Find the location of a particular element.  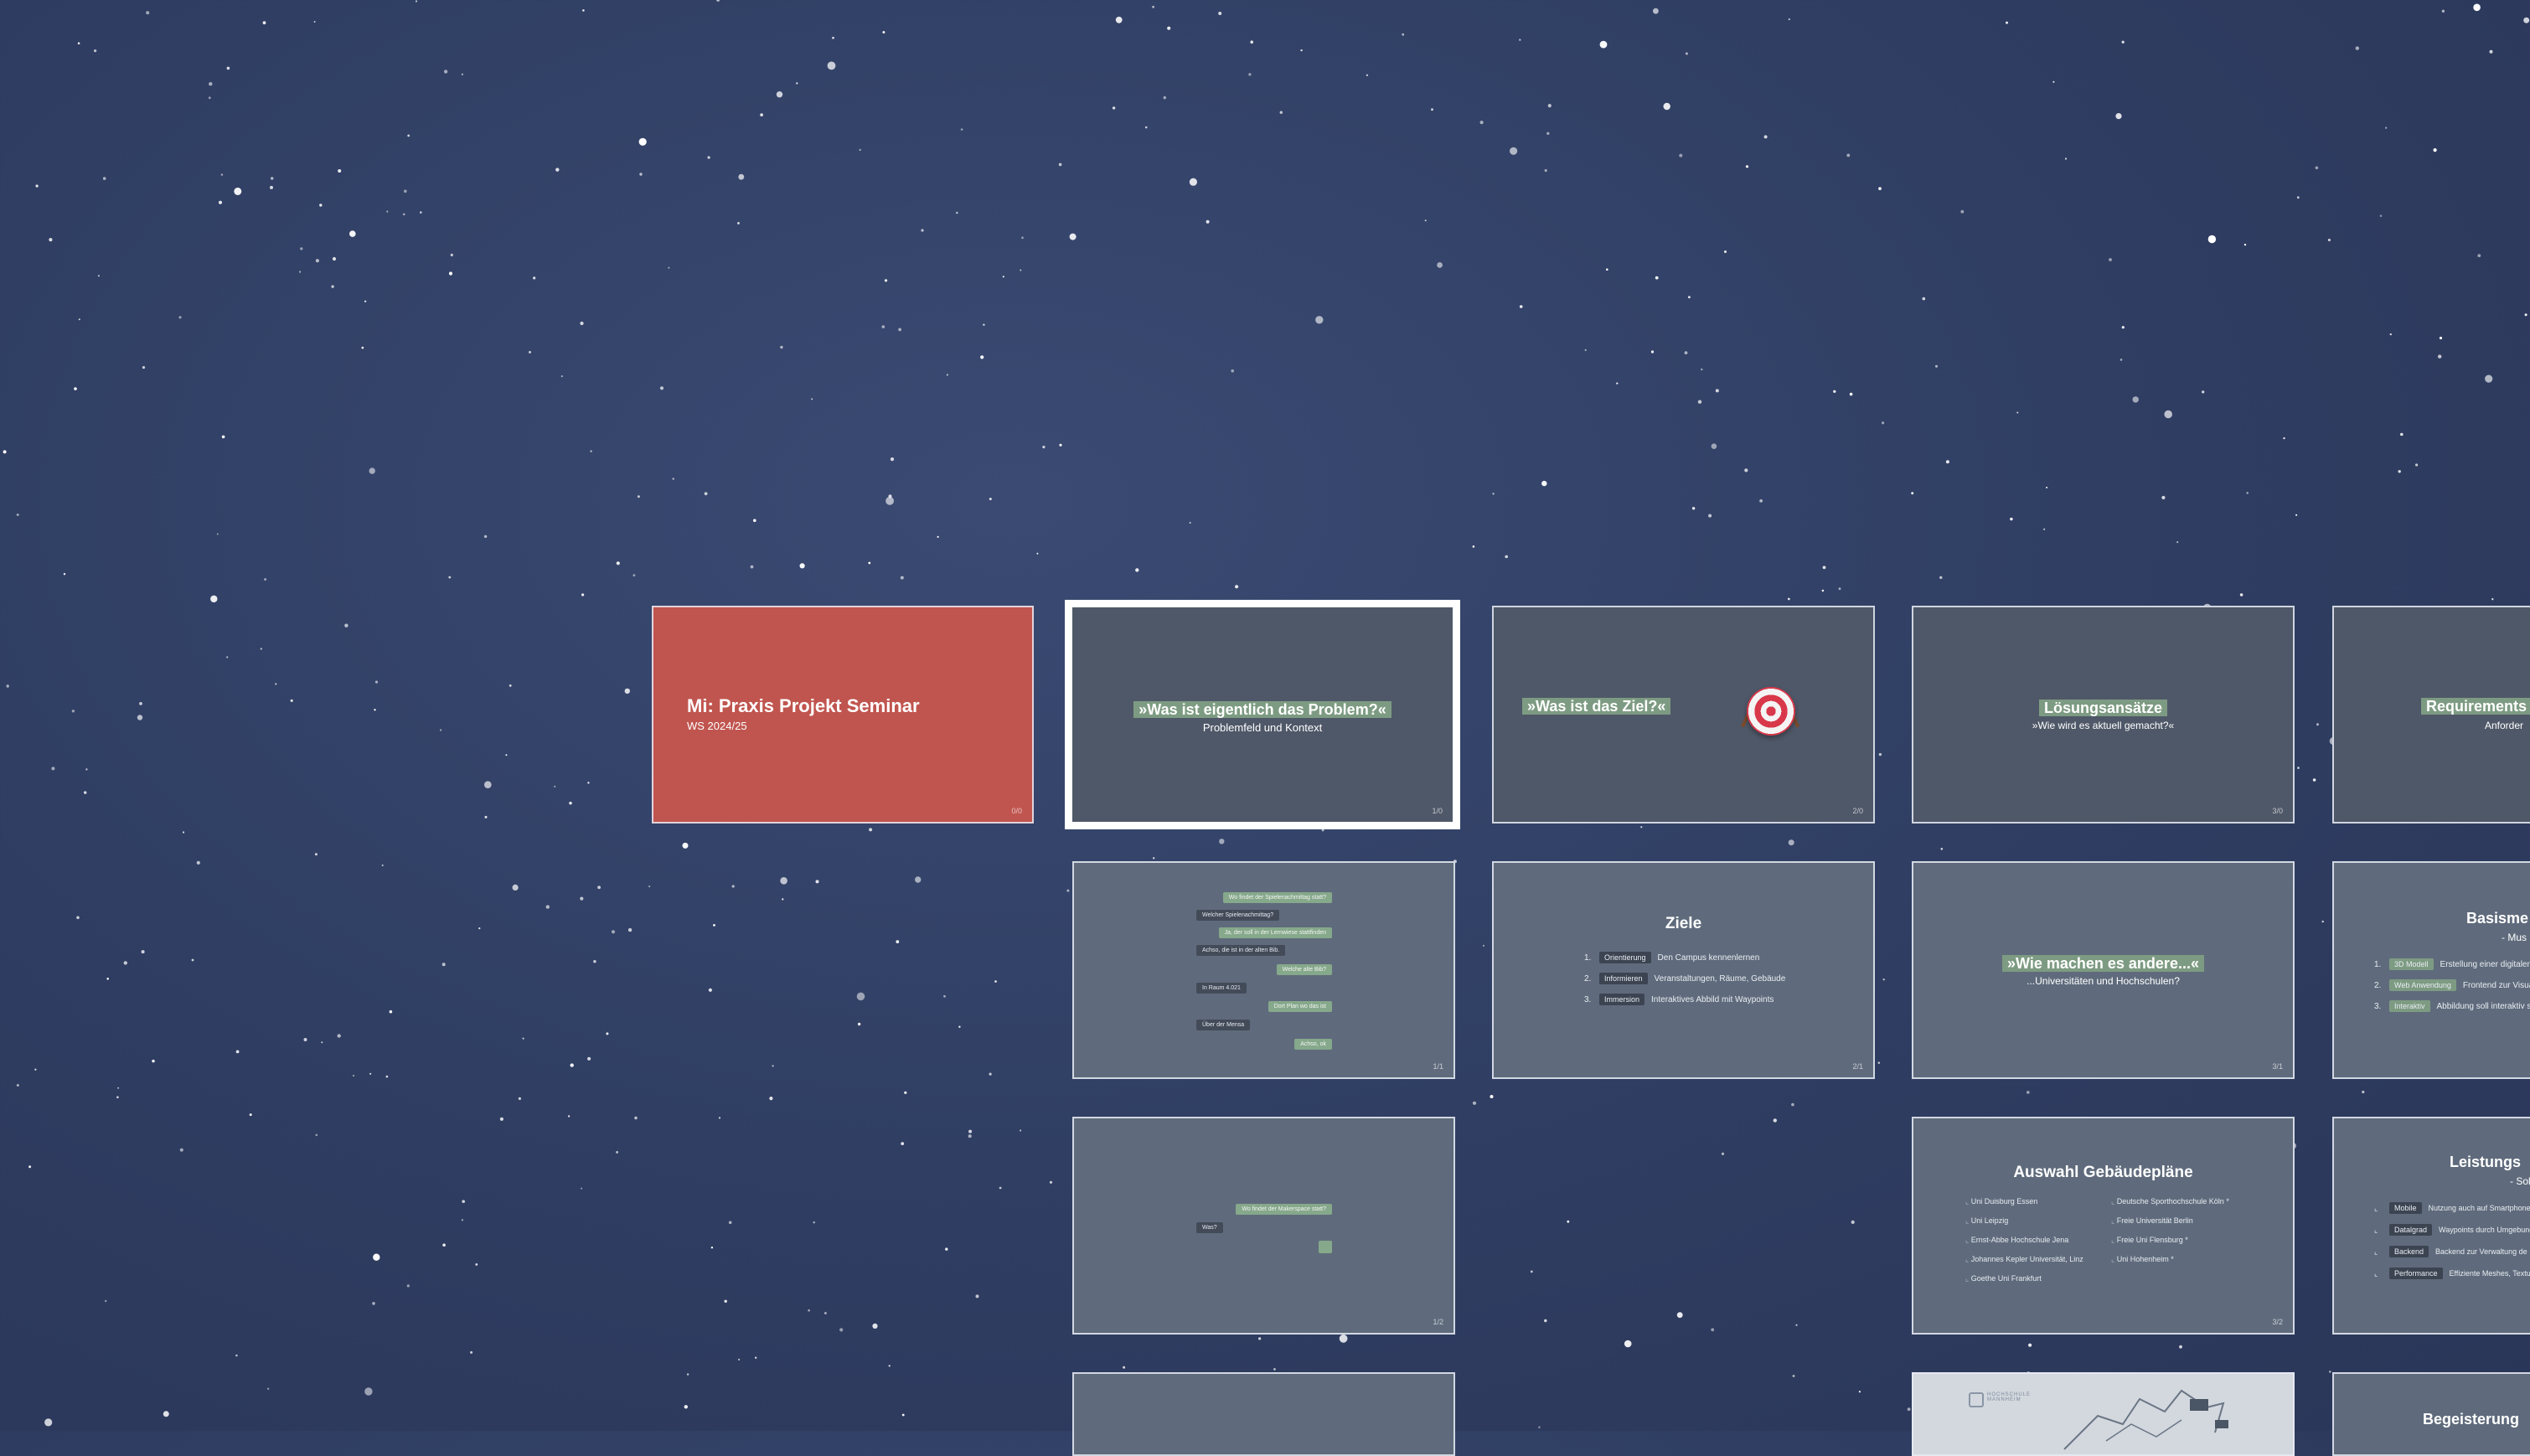

slide-number: 3/2 is located at coordinates (2277, 1322).